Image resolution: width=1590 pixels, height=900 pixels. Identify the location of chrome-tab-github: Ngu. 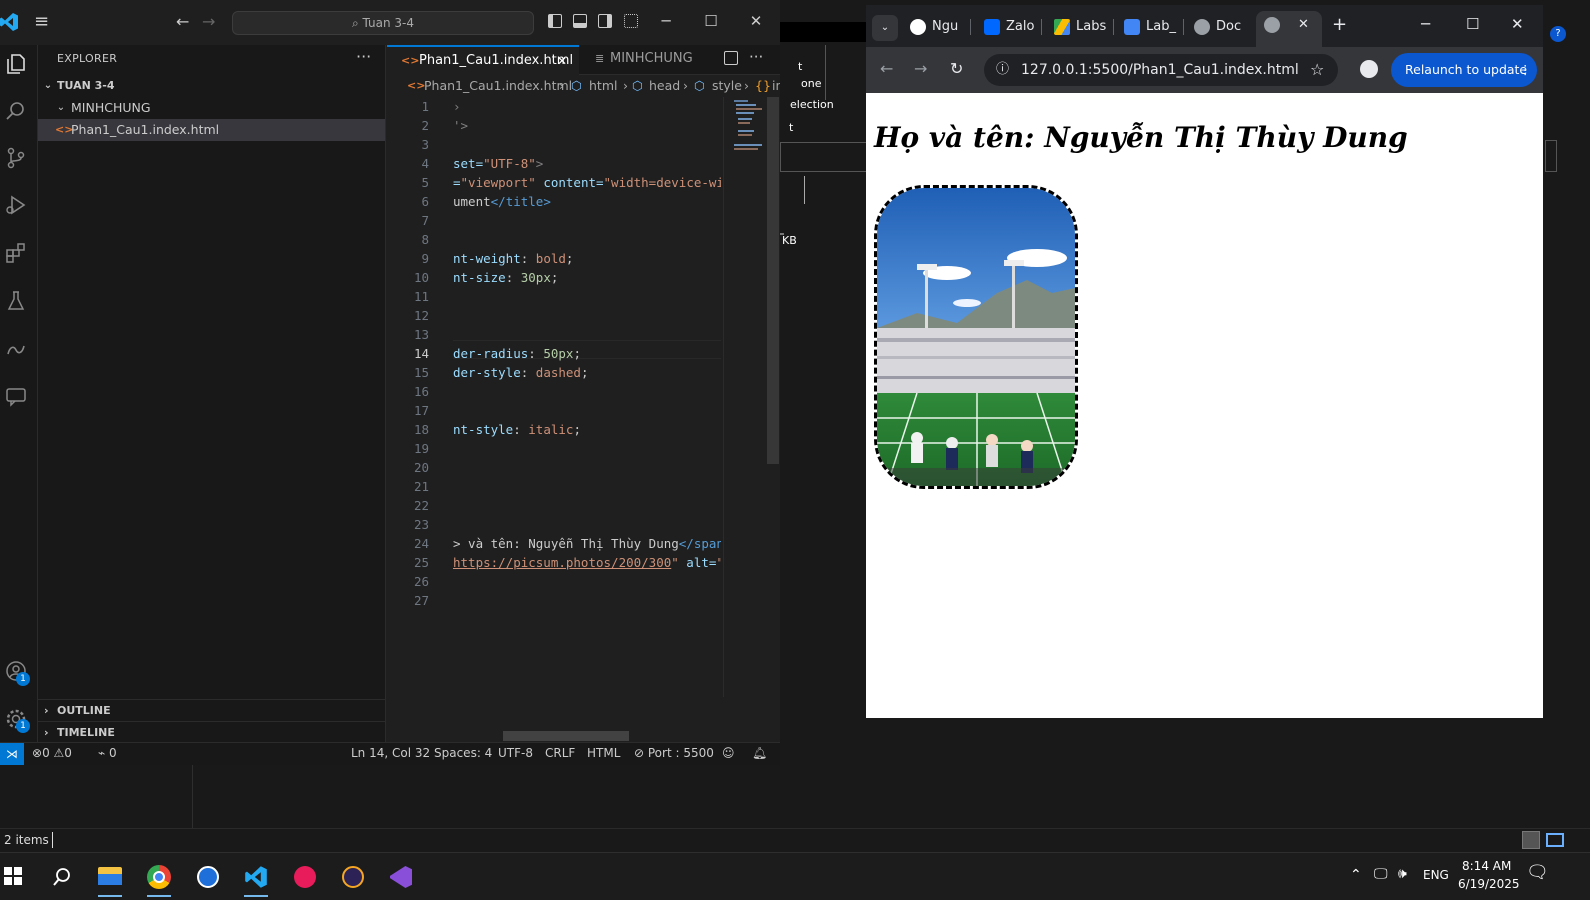
(937, 27).